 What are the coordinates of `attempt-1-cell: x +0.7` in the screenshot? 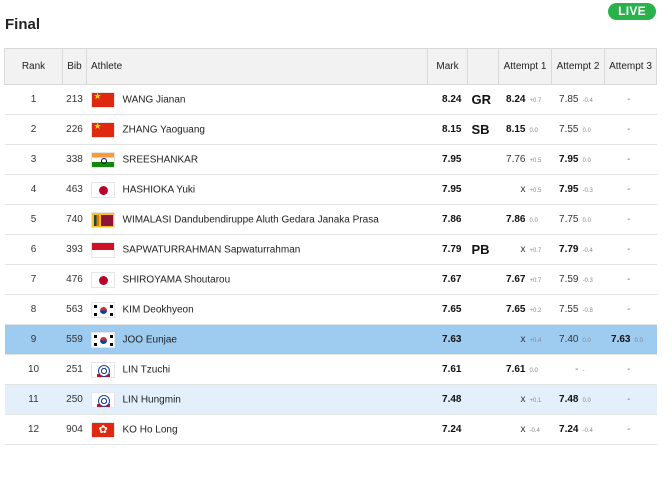 It's located at (525, 249).